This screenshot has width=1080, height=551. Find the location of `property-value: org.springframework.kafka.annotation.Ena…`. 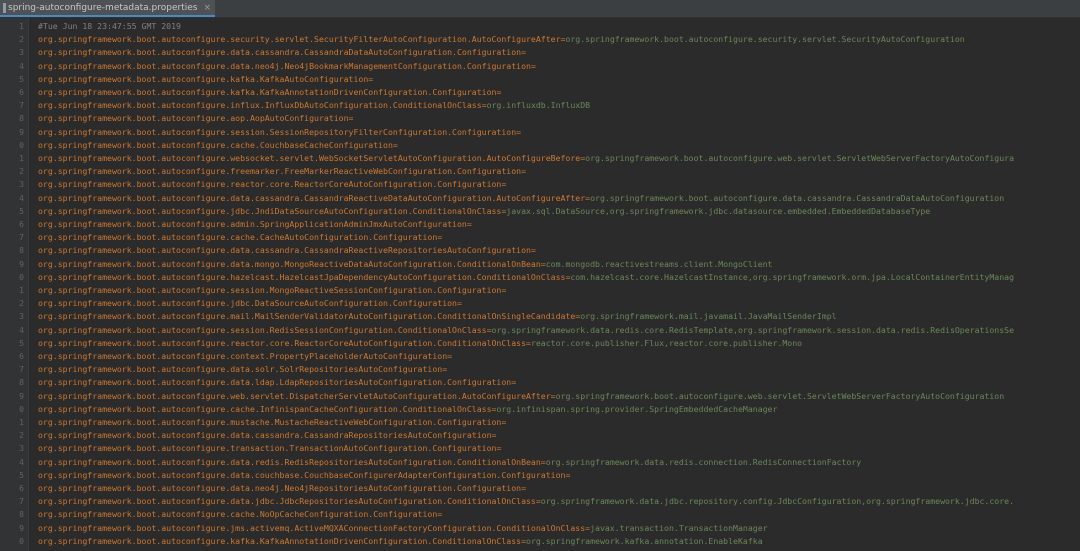

property-value: org.springframework.kafka.annotation.Ena… is located at coordinates (644, 540).